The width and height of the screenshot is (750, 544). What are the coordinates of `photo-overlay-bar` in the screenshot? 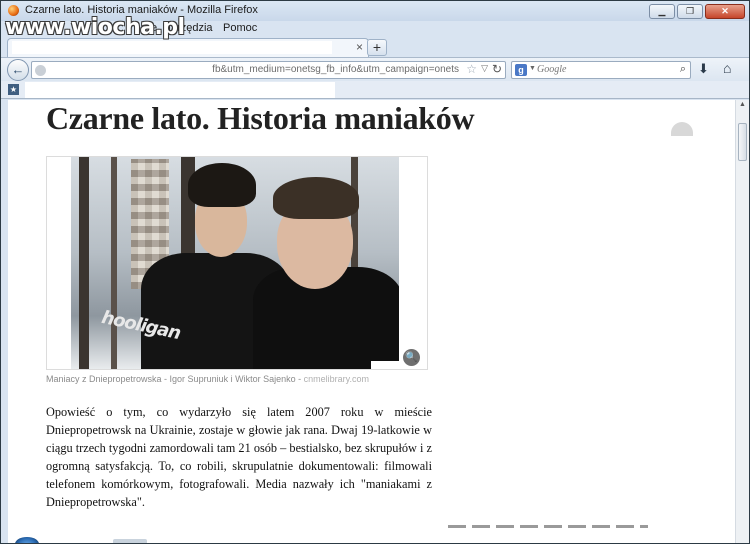 It's located at (385, 365).